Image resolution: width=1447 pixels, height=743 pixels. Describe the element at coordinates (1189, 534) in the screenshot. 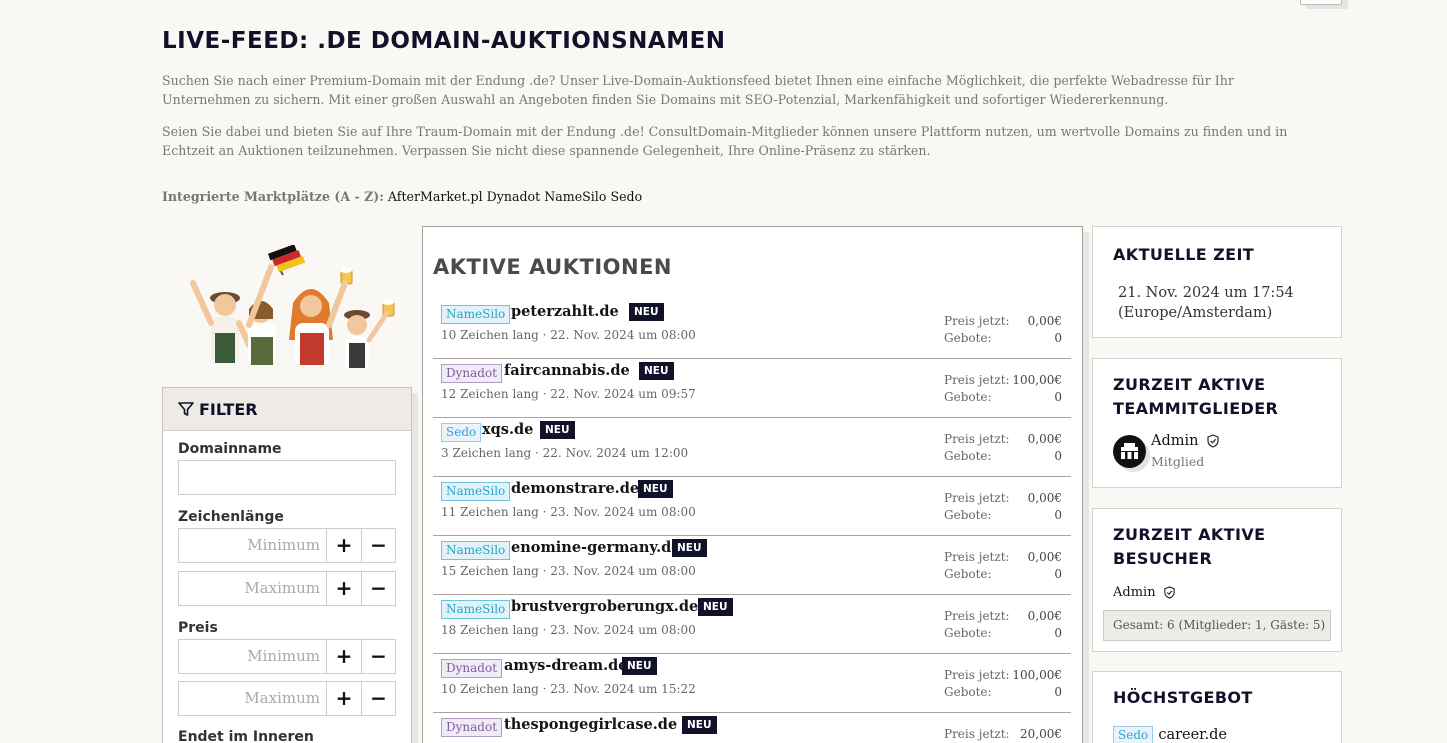

I see `active-visitors-title-1: Zurzeit aktive` at that location.